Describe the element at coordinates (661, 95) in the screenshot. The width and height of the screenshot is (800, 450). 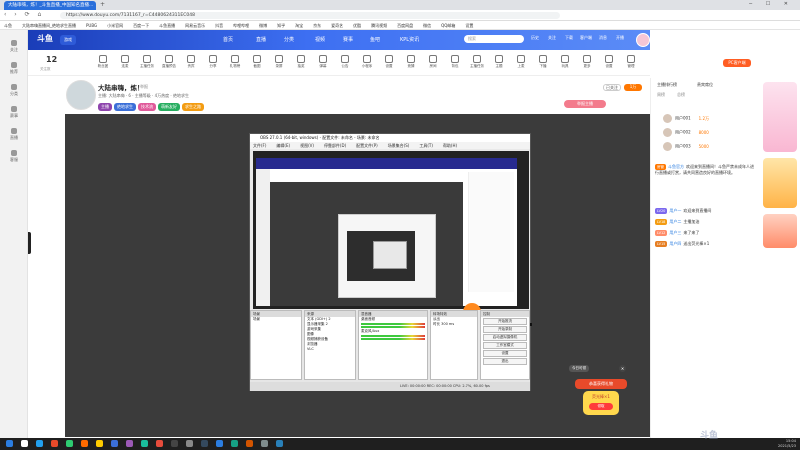
I see `rank-tab: 周榜` at that location.